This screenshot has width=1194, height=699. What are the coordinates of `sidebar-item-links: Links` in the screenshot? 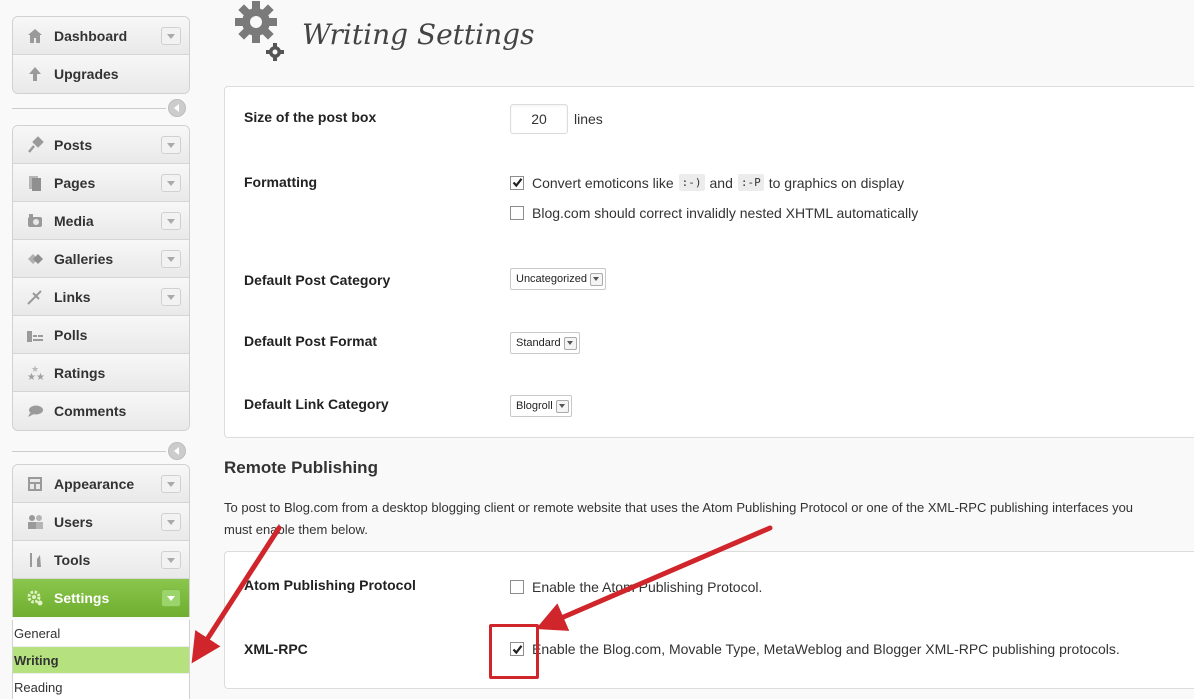 It's located at (101, 297).